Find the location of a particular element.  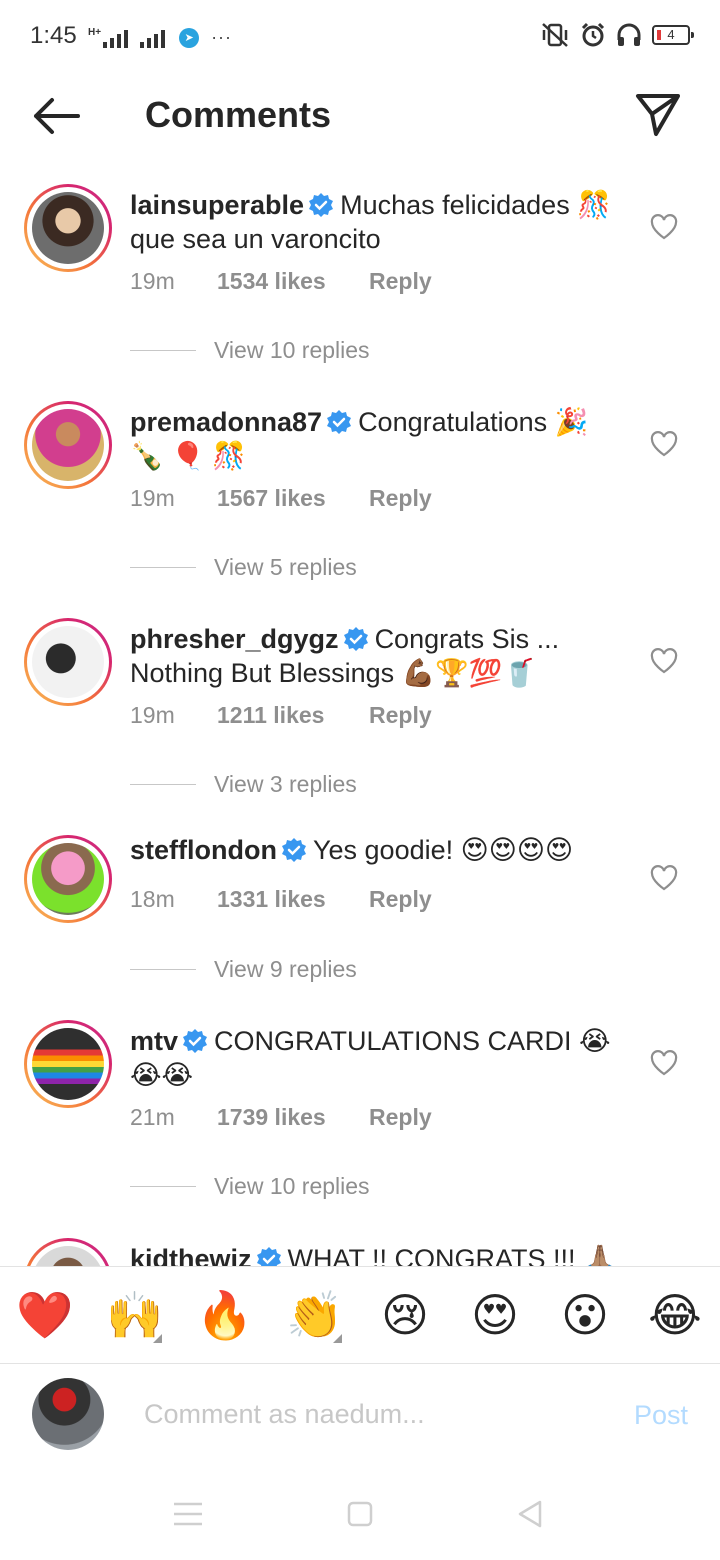

comment-time: 18m is located at coordinates (152, 899).